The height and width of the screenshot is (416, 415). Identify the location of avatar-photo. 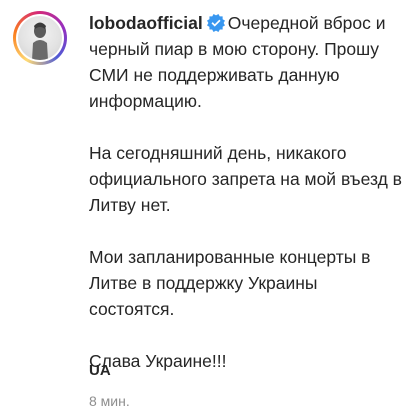
(40, 38).